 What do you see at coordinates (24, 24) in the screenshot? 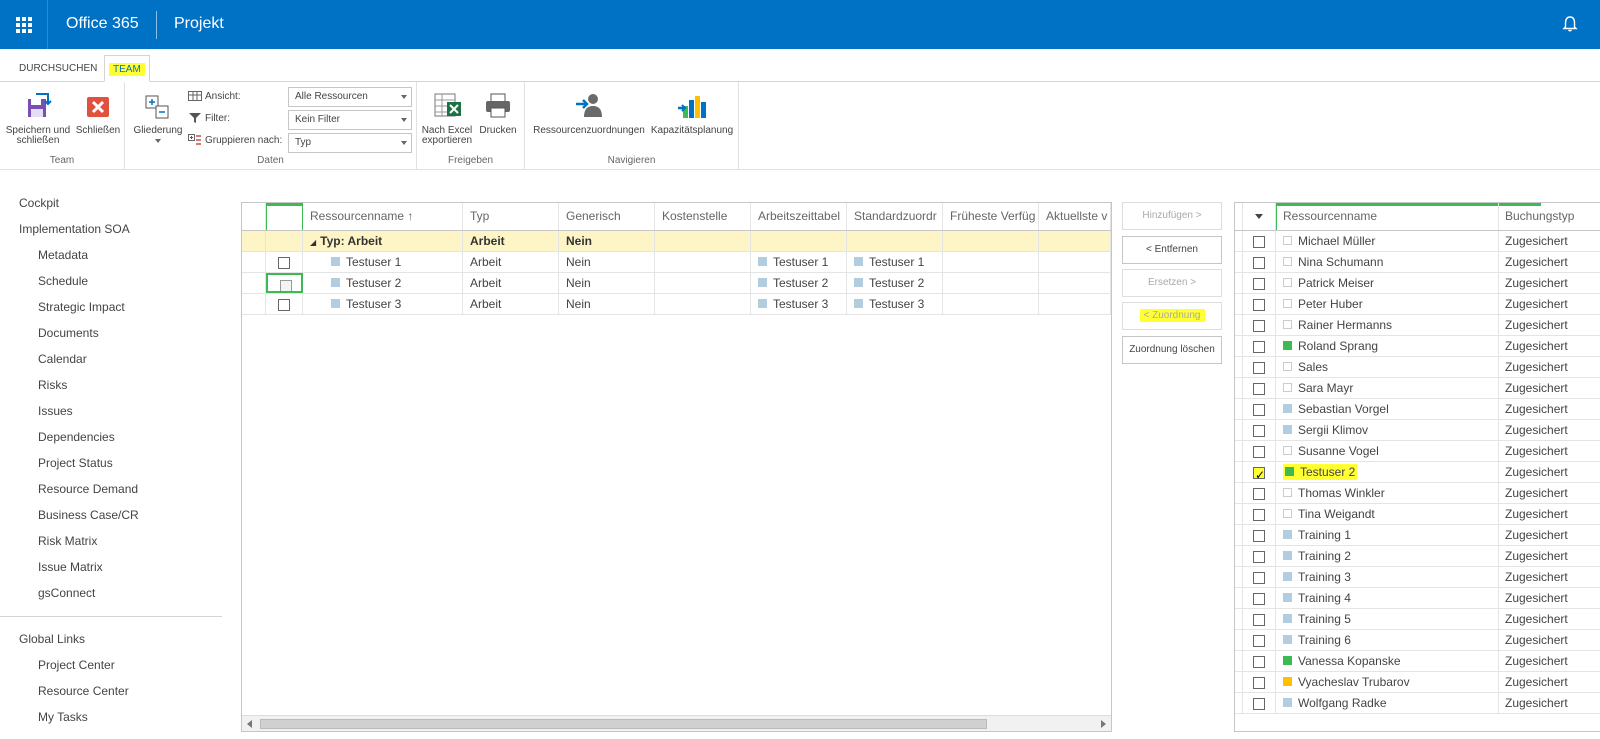
I see `app-launcher-button` at bounding box center [24, 24].